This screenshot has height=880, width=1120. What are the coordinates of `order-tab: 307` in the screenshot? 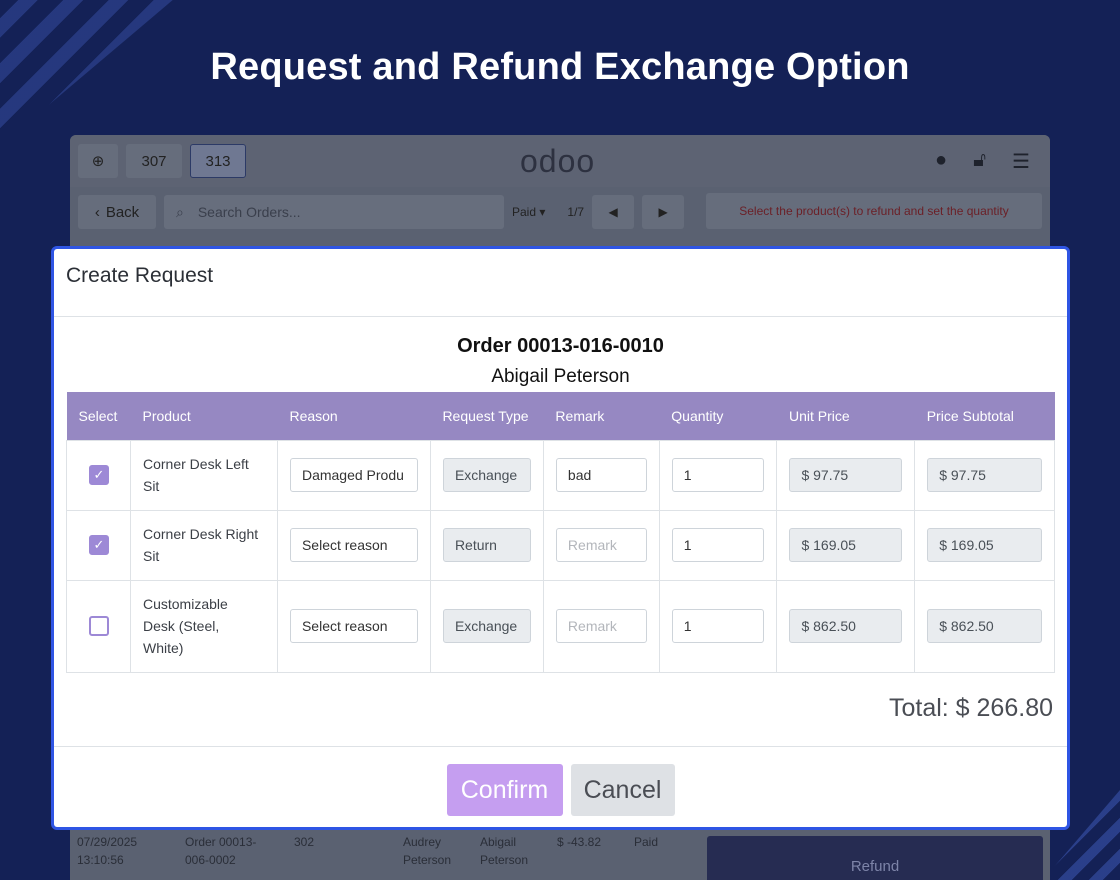 It's located at (154, 161).